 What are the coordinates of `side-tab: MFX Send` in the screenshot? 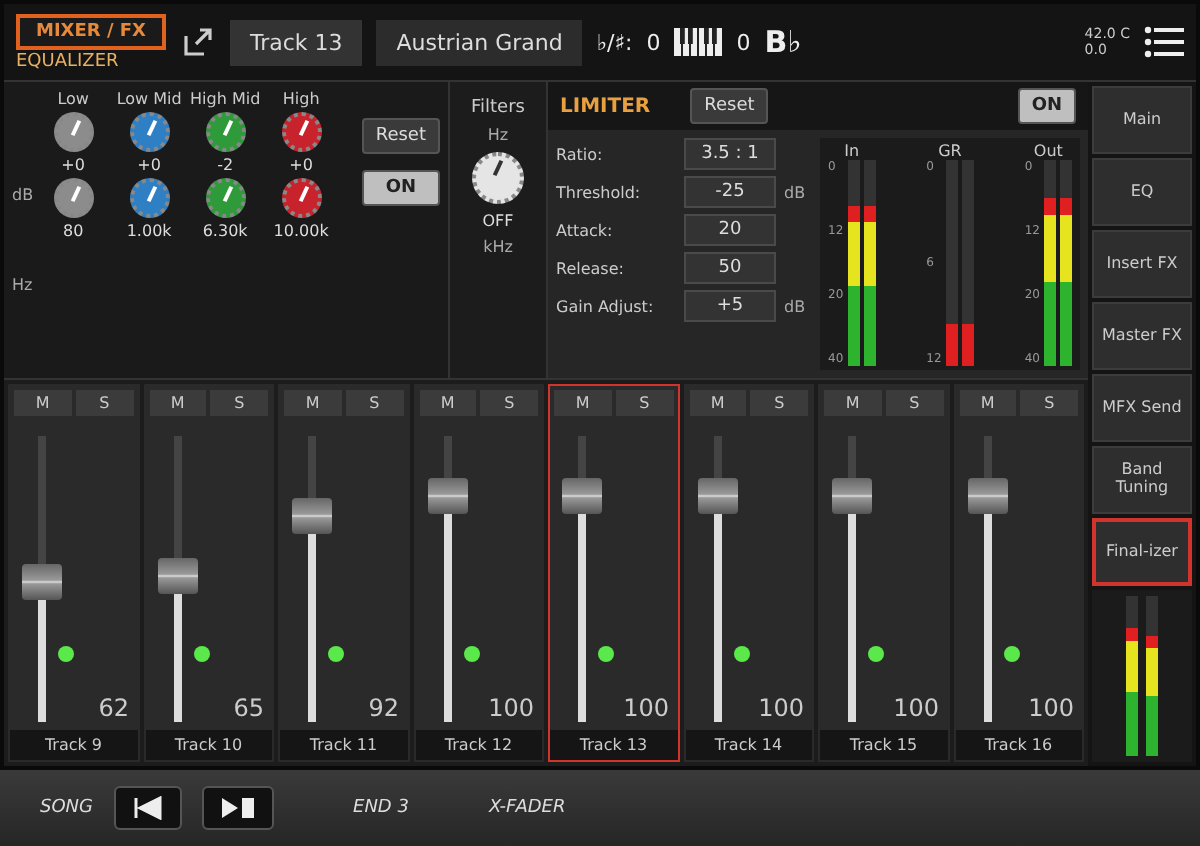 It's located at (1142, 408).